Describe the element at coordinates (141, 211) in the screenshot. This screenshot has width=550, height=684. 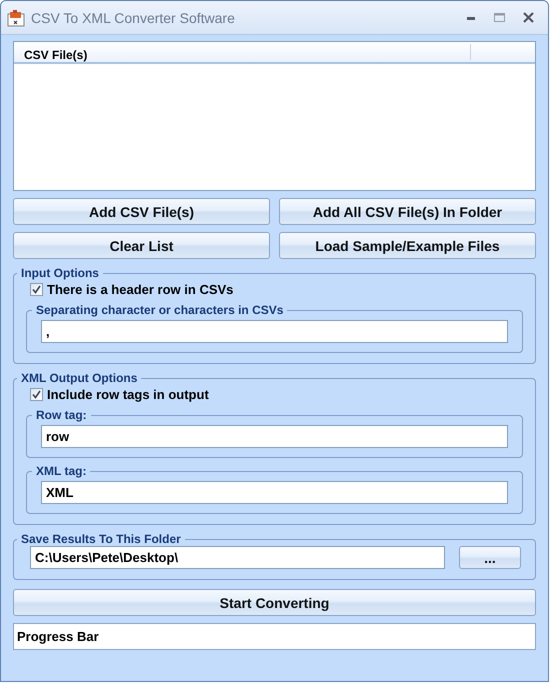
I see `action-button: Add CSV File(s)` at that location.